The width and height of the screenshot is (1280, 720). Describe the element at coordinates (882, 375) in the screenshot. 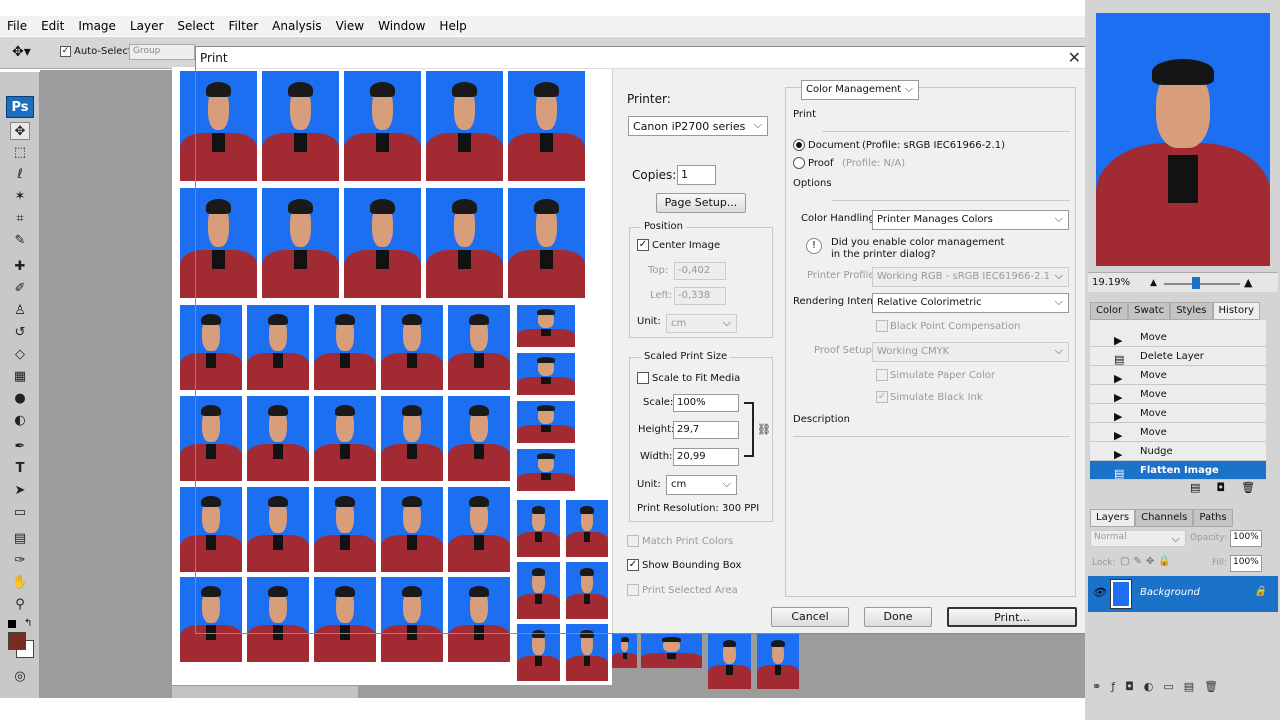

I see `simulate-paper-checkbox` at that location.